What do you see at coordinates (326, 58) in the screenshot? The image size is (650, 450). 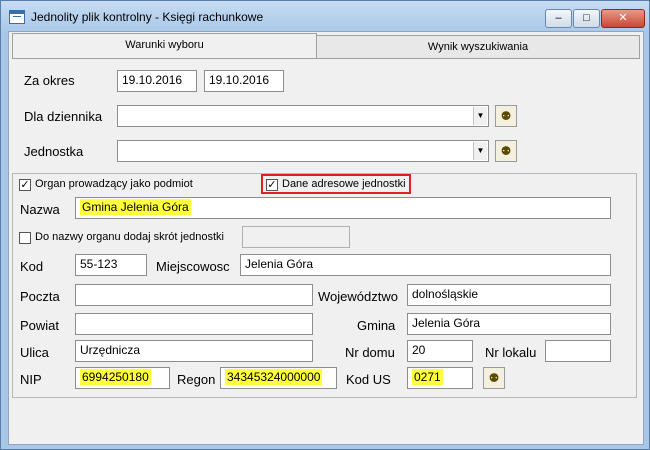 I see `tab-divider` at bounding box center [326, 58].